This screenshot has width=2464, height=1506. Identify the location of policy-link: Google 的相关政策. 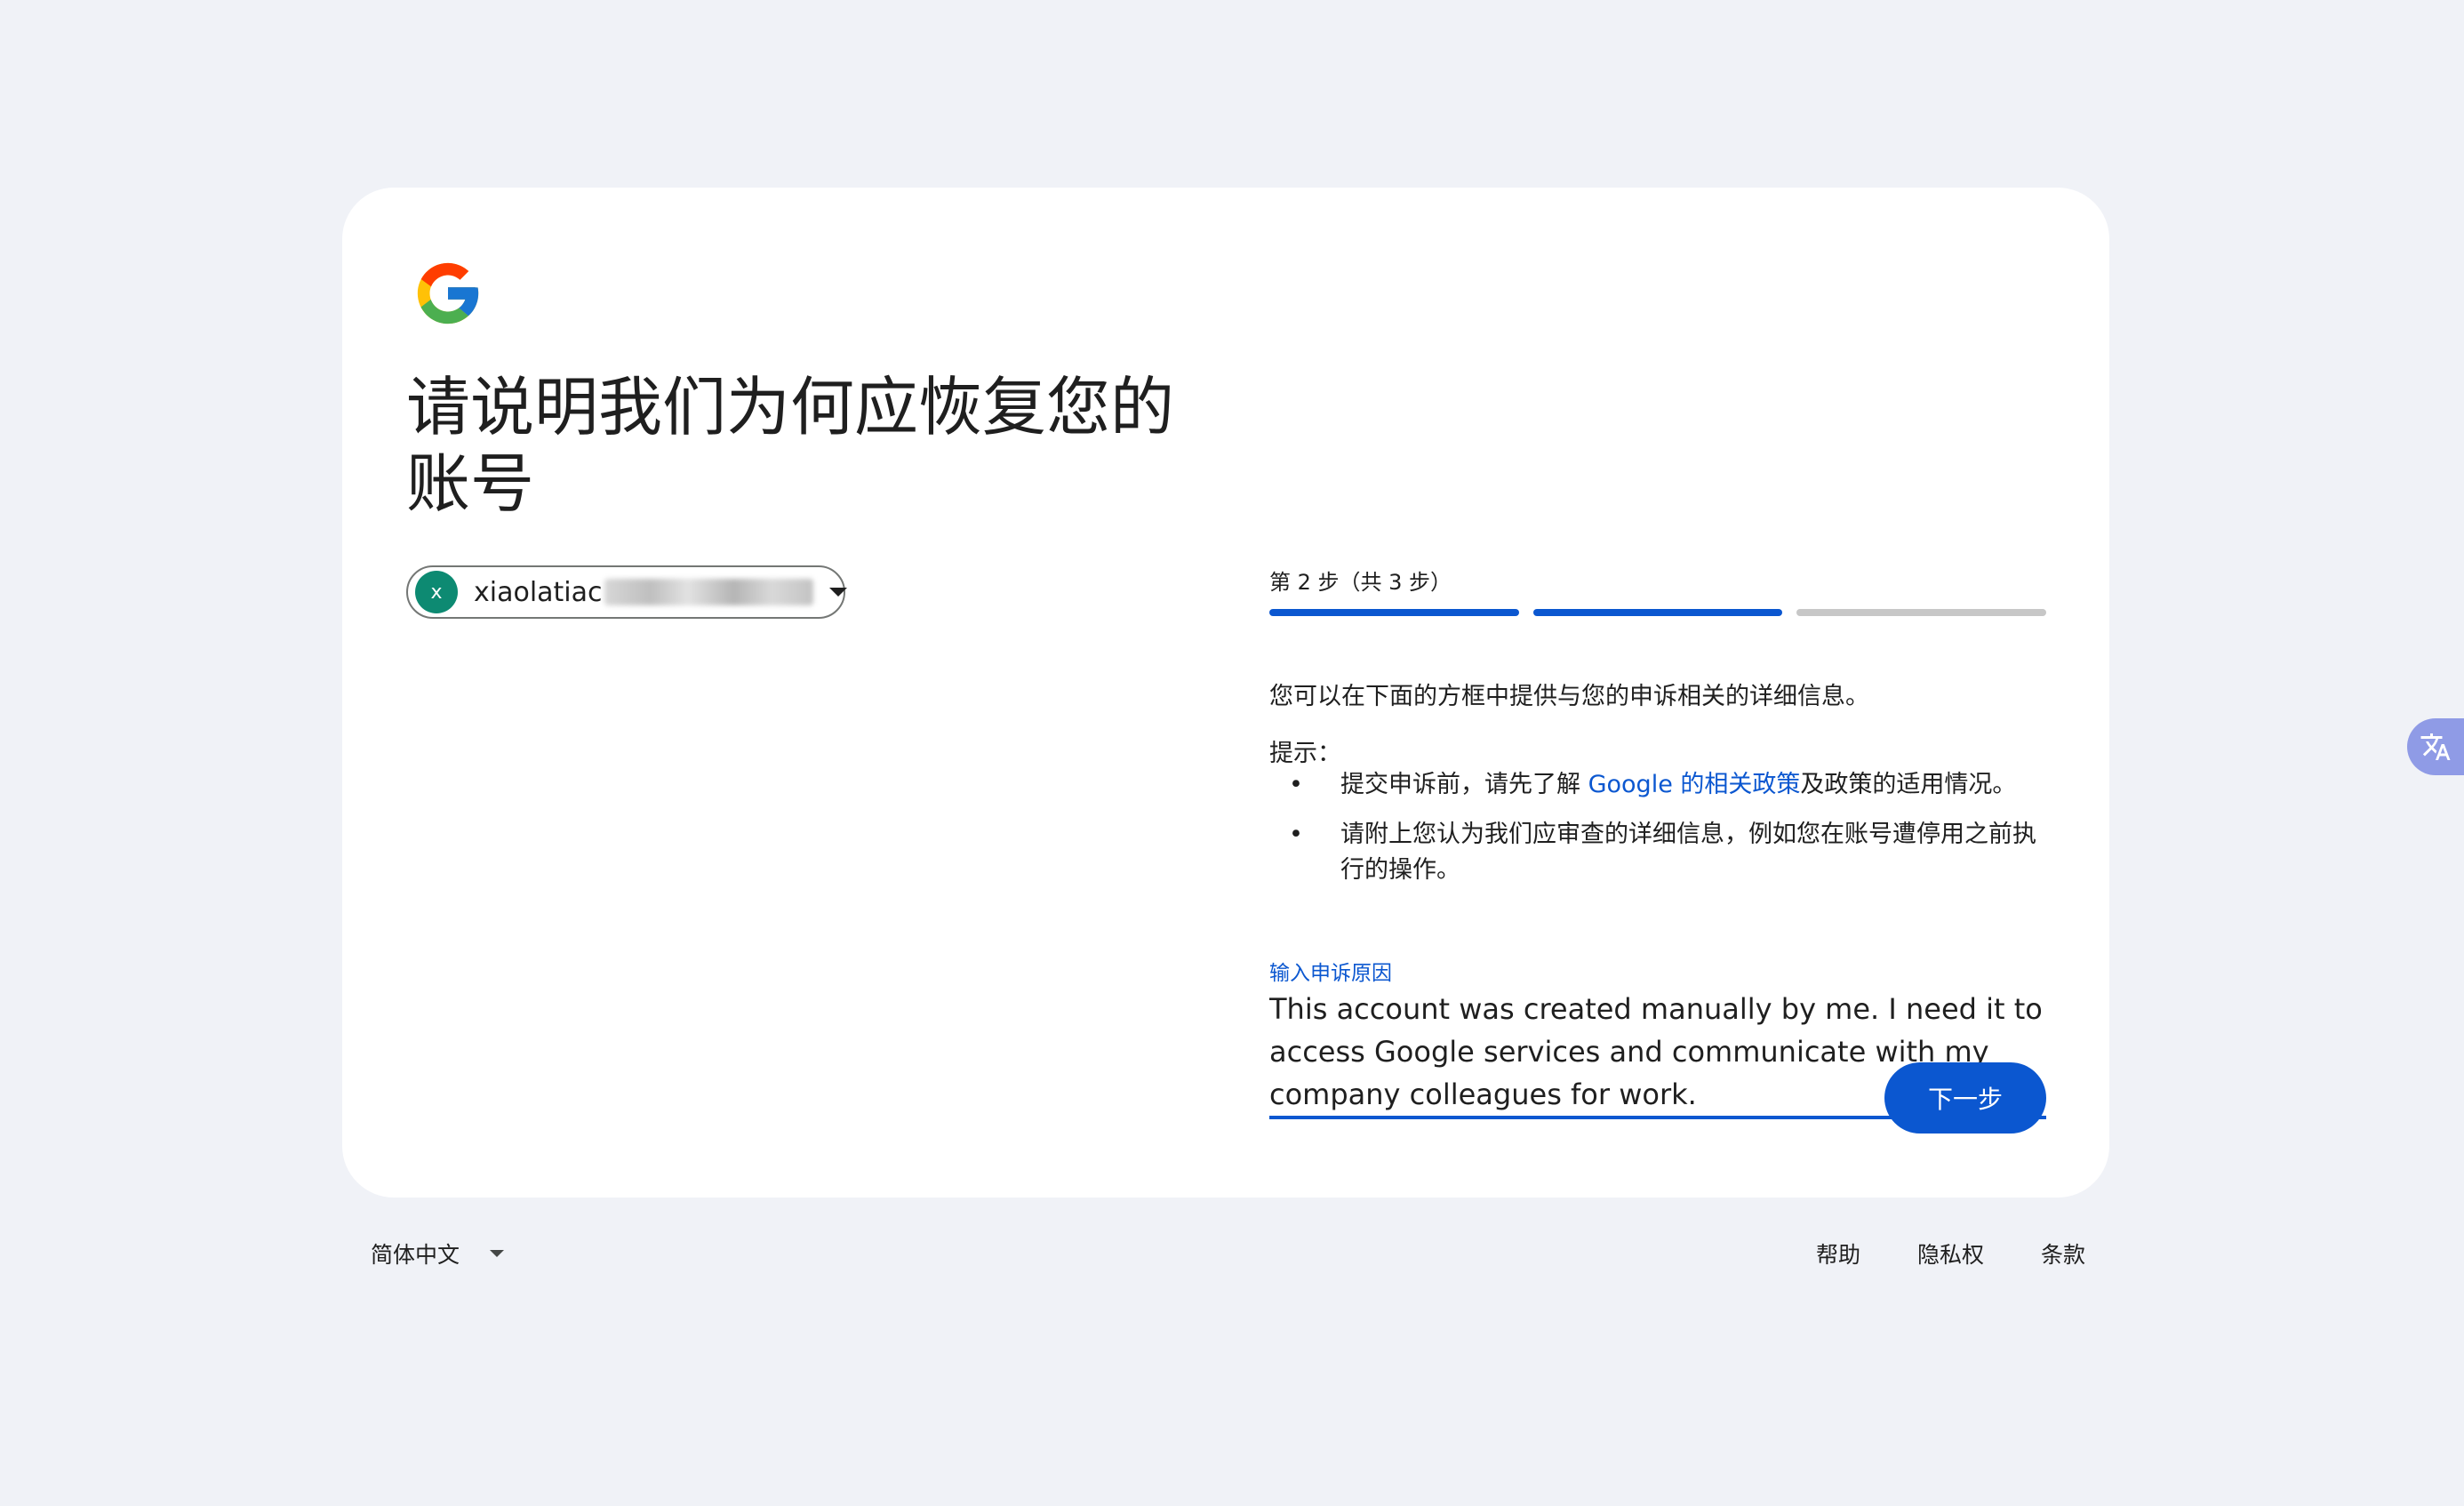
(1694, 784).